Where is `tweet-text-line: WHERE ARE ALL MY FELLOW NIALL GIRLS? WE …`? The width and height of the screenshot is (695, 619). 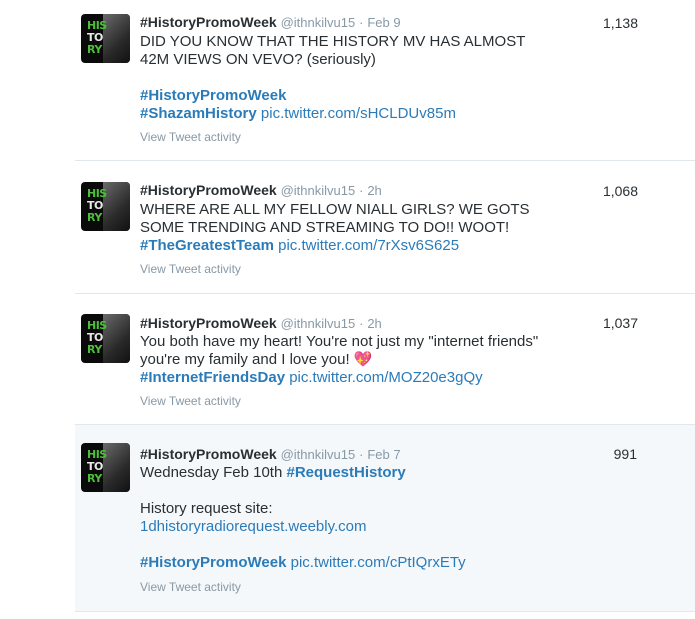
tweet-text-line: WHERE ARE ALL MY FELLOW NIALL GIRLS? WE … is located at coordinates (335, 209).